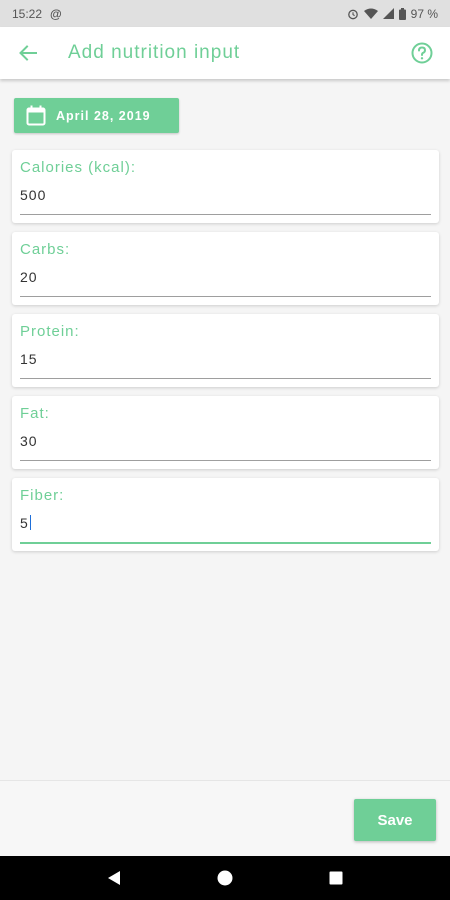 The image size is (450, 900). Describe the element at coordinates (29, 359) in the screenshot. I see `protein-input: 15` at that location.